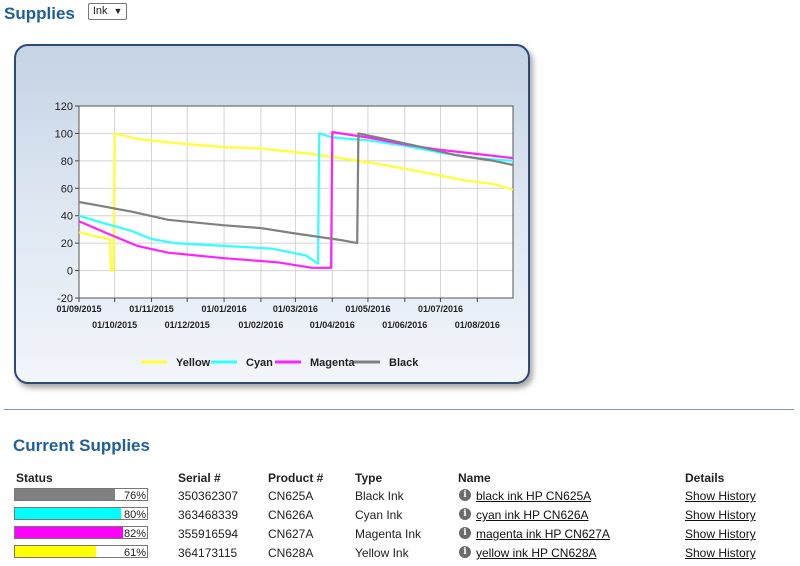 This screenshot has width=800, height=566. I want to click on y-tick-label: 60, so click(67, 189).